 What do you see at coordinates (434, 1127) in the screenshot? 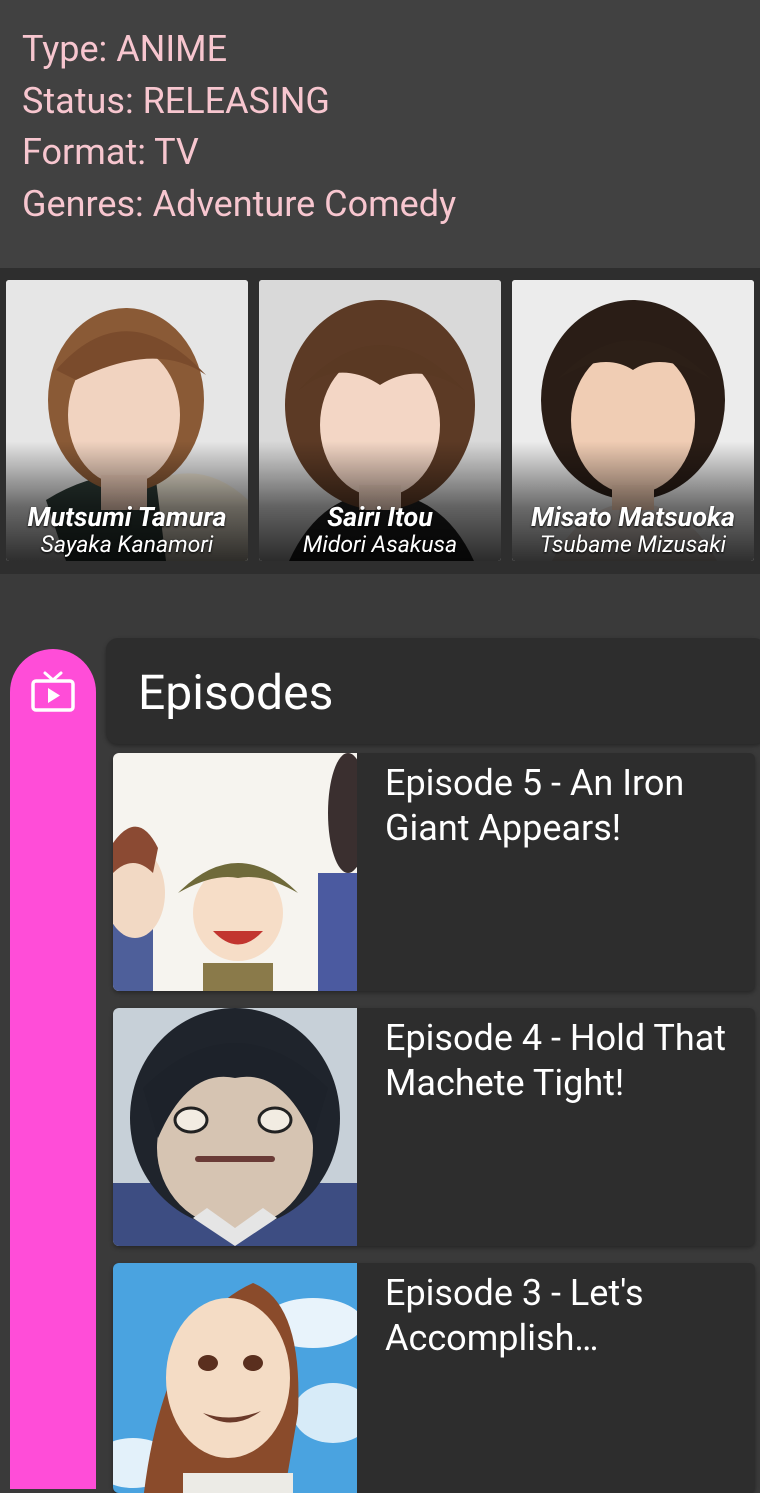
I see `episode-card: Episode 4 - Hold That Machete Tight!` at bounding box center [434, 1127].